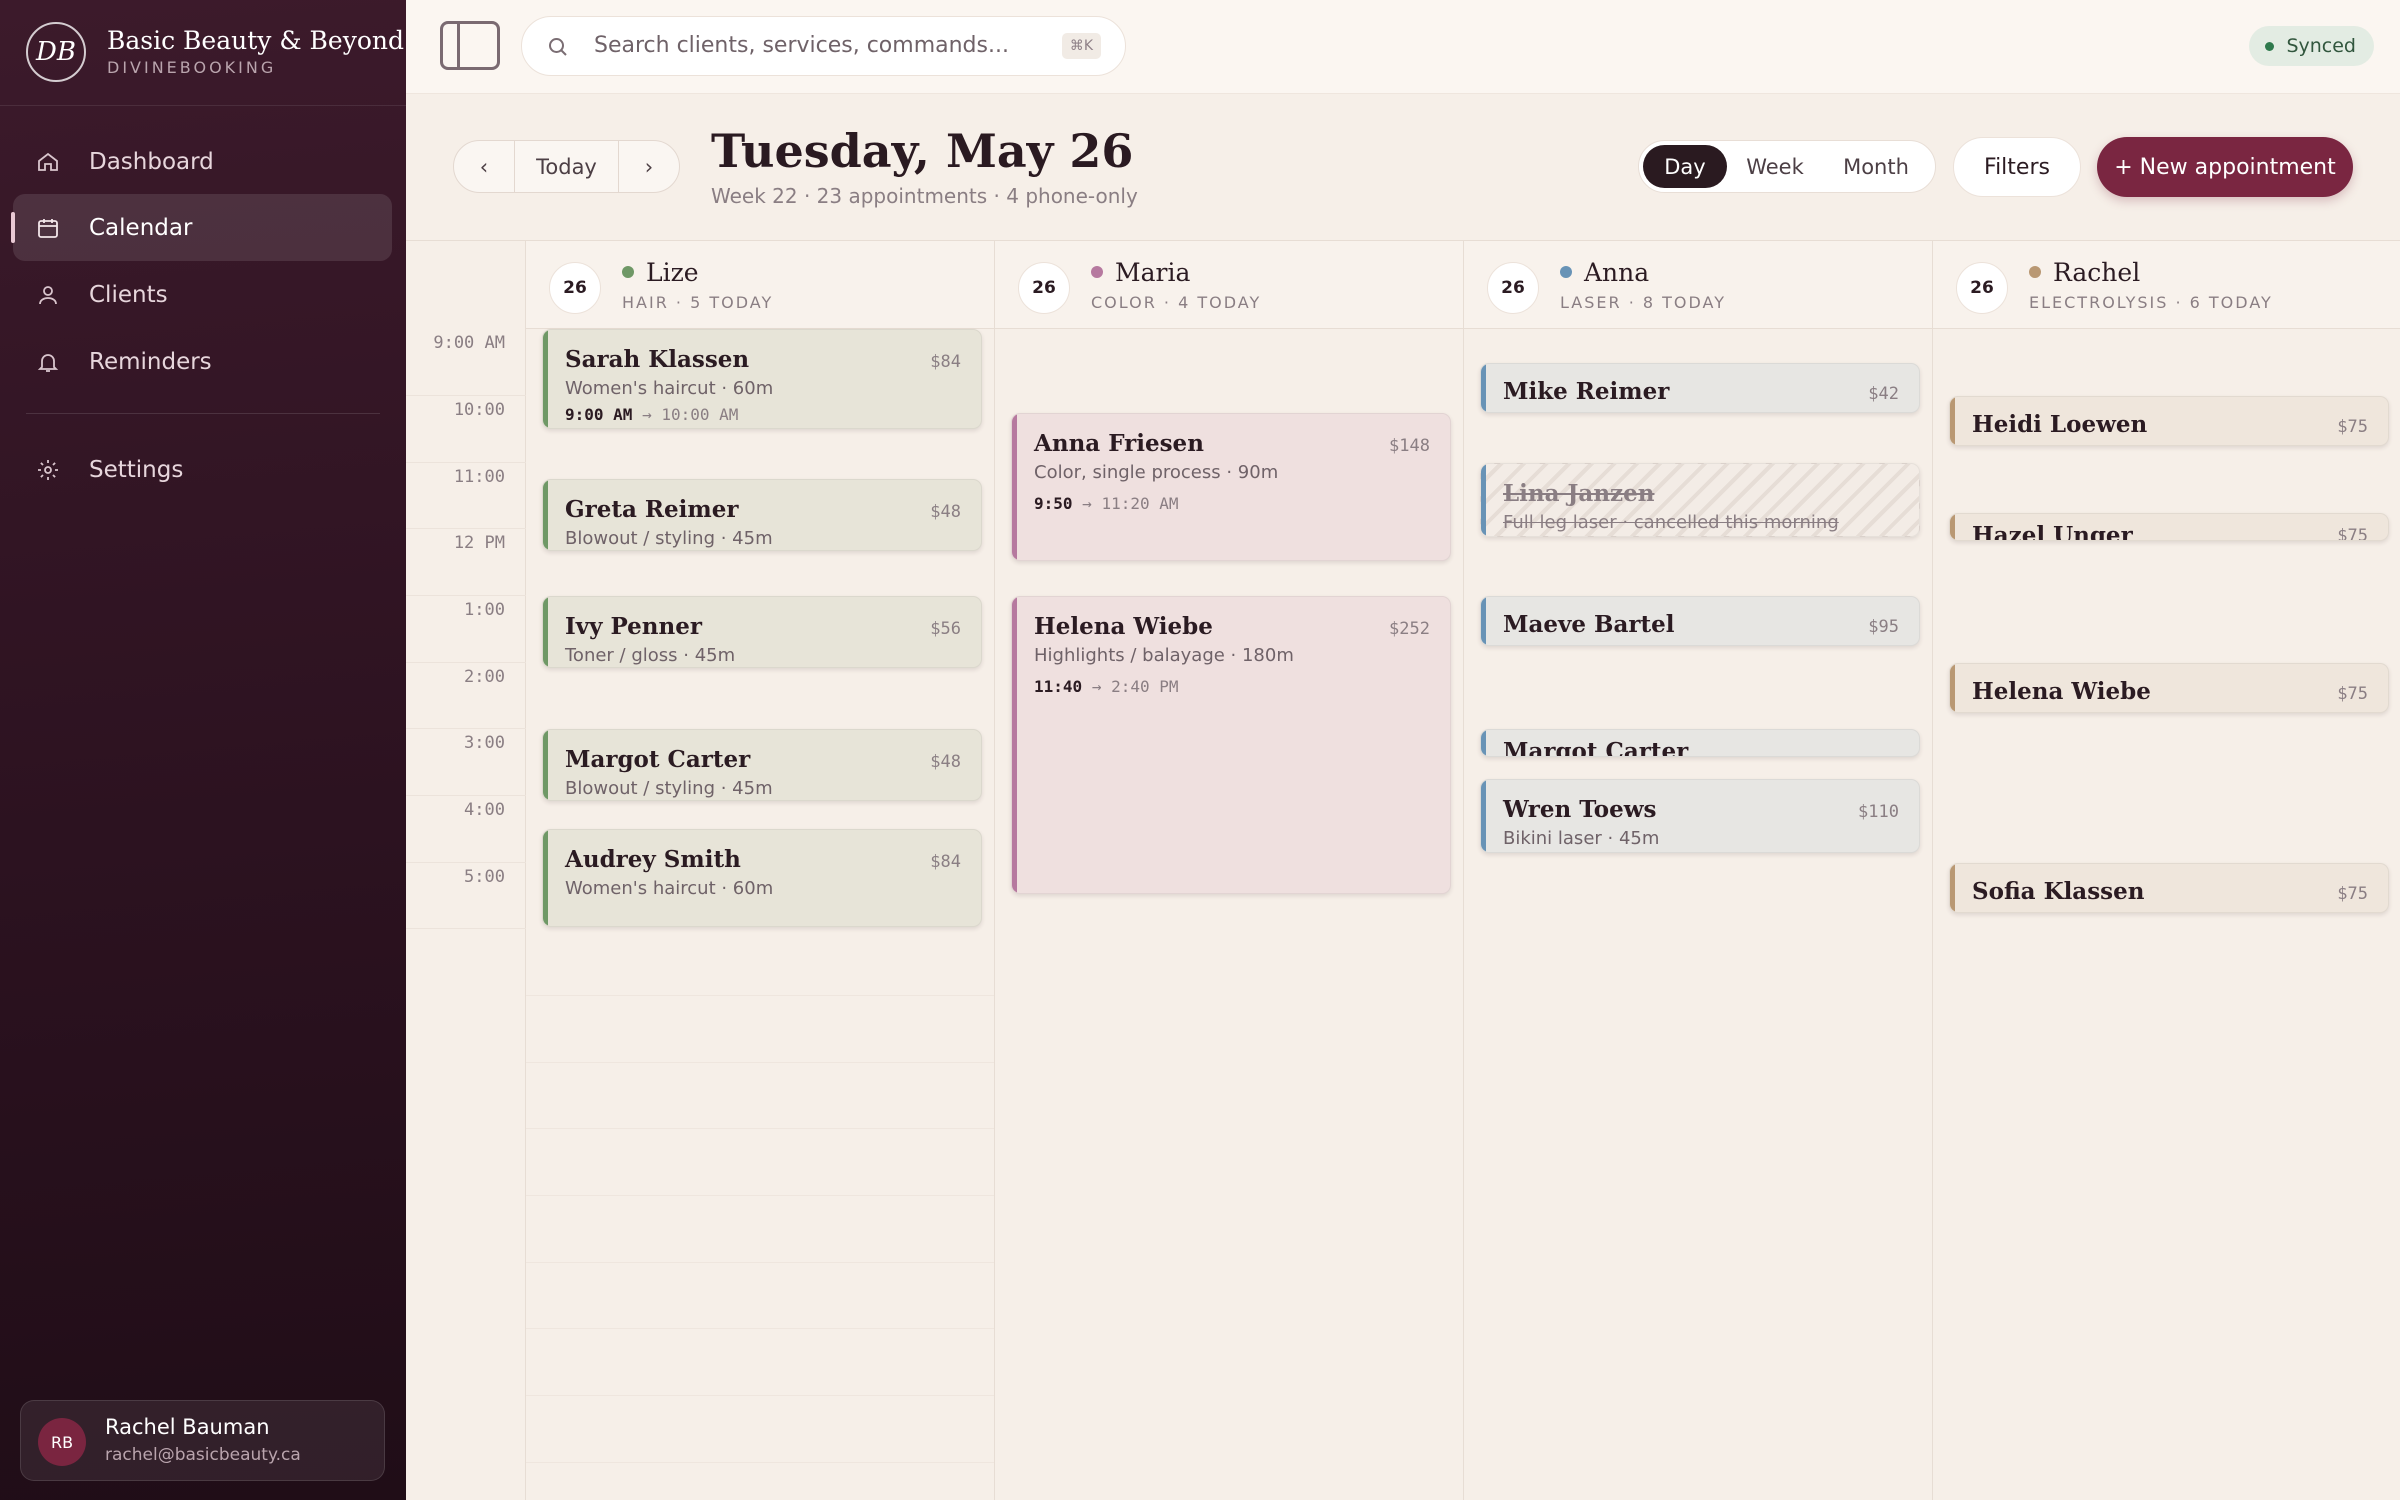 The image size is (2400, 1500). What do you see at coordinates (2169, 688) in the screenshot?
I see `appointment-card: Helena Wiebe $75` at bounding box center [2169, 688].